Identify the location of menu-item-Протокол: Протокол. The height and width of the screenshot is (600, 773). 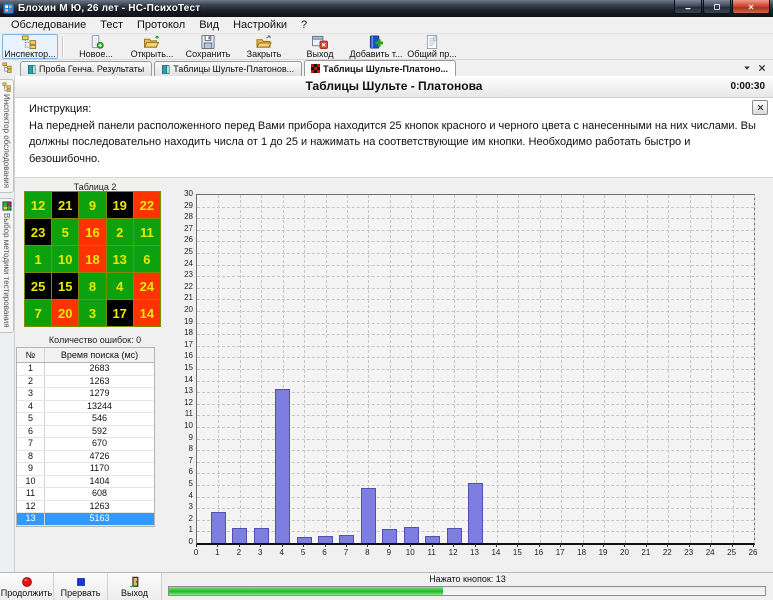
(161, 25).